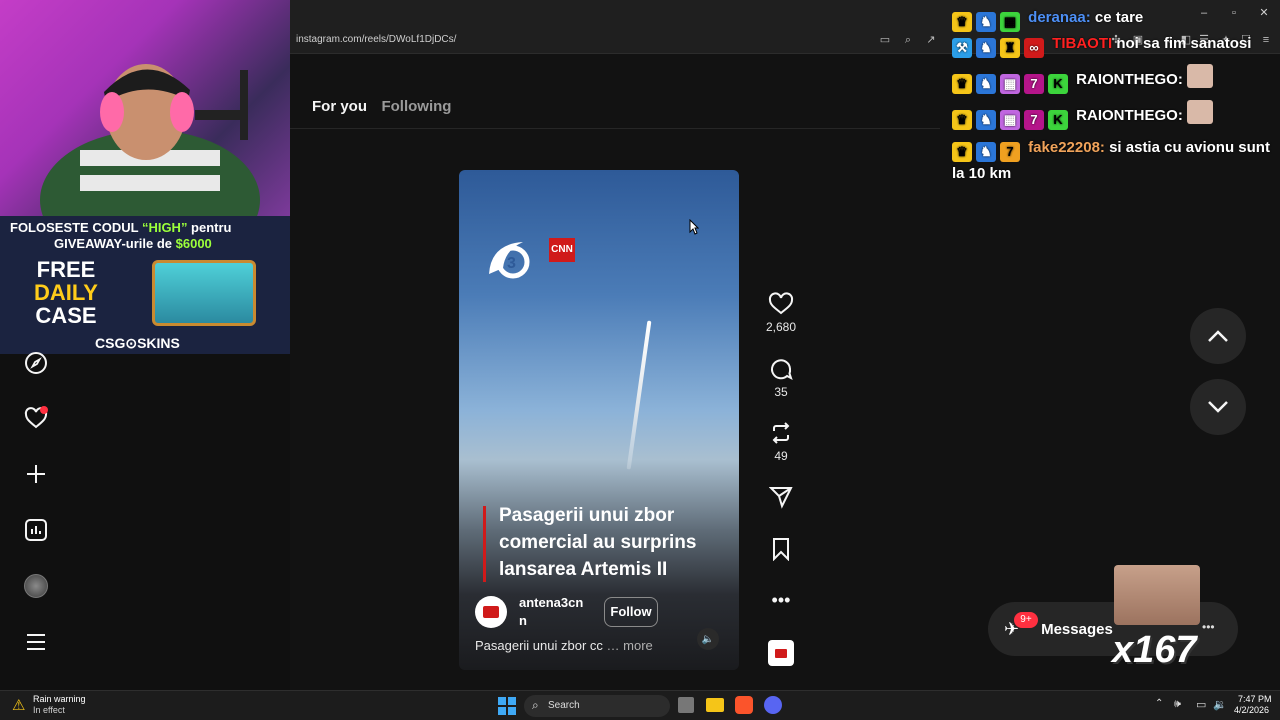  What do you see at coordinates (1208, 627) in the screenshot?
I see `ellipsis-icon: •••` at bounding box center [1208, 627].